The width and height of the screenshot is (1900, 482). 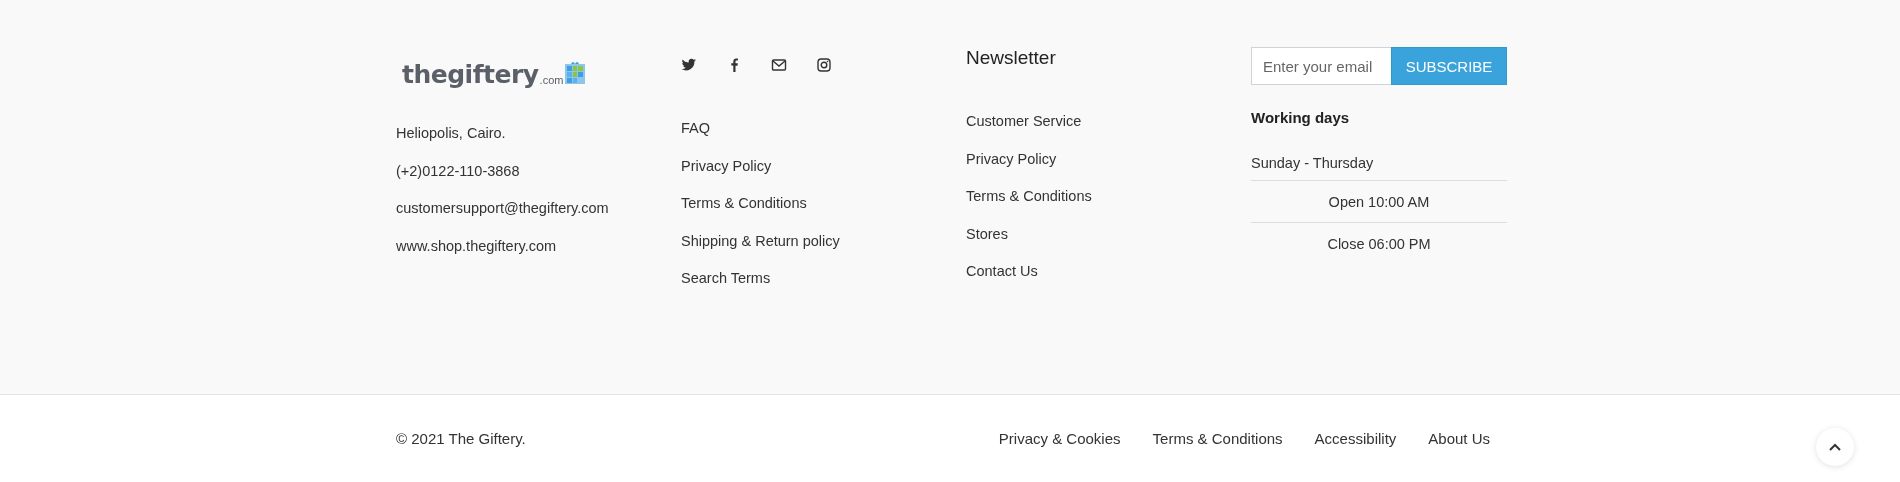 What do you see at coordinates (470, 75) in the screenshot?
I see `logo-text: thegiftery` at bounding box center [470, 75].